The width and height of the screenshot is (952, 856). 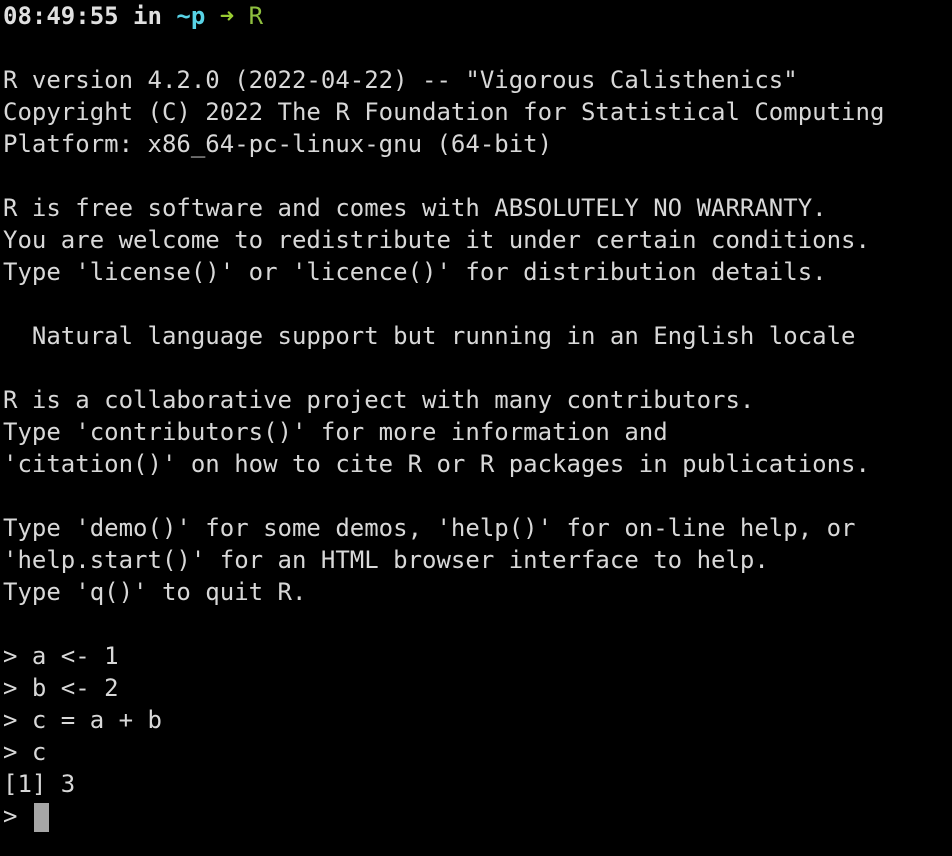 I want to click on session-line: > a <- 1, so click(x=61, y=656).